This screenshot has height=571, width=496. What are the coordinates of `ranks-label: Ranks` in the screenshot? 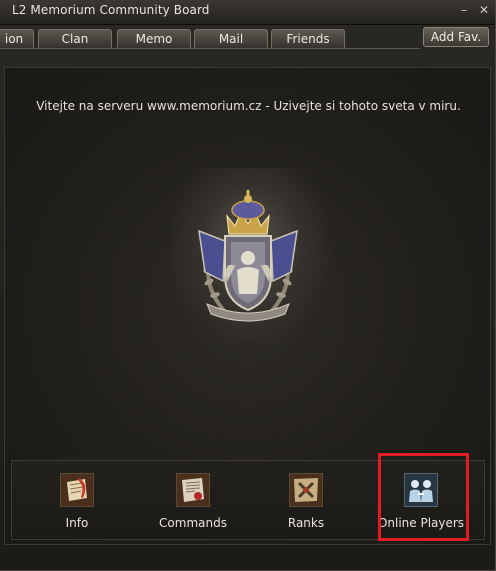 It's located at (306, 523).